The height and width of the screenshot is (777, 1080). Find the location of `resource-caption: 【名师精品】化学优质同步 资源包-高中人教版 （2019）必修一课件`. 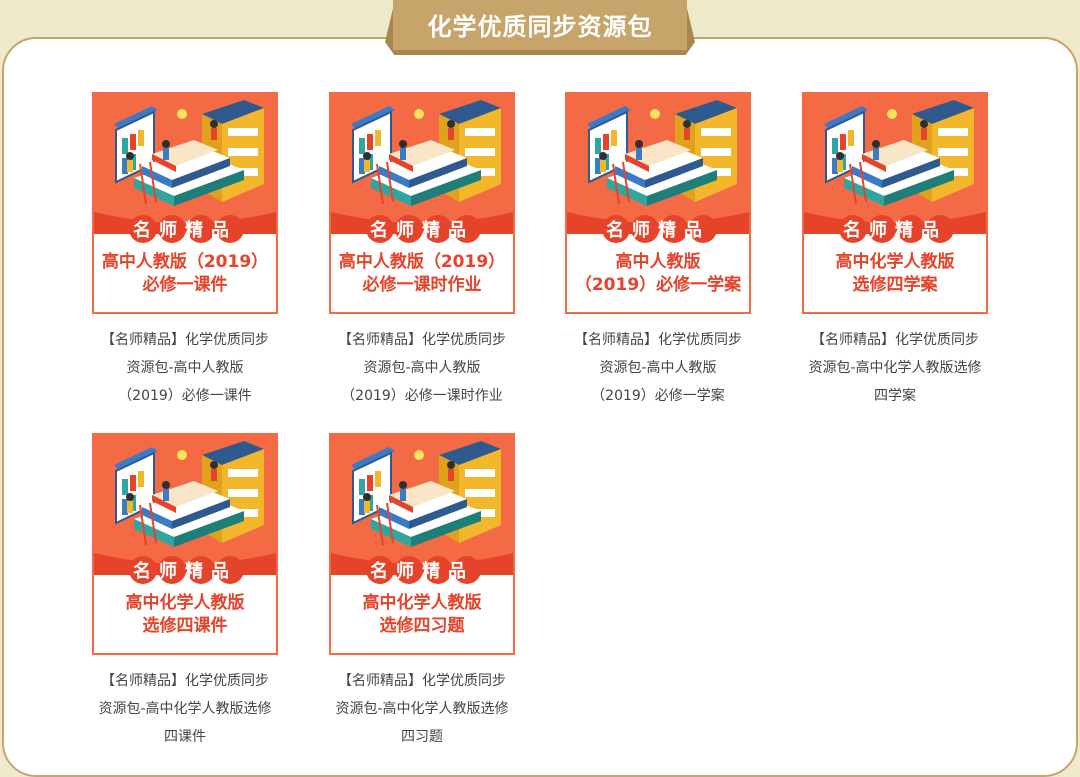

resource-caption: 【名师精品】化学优质同步 资源包-高中人教版 （2019）必修一课件 is located at coordinates (185, 368).